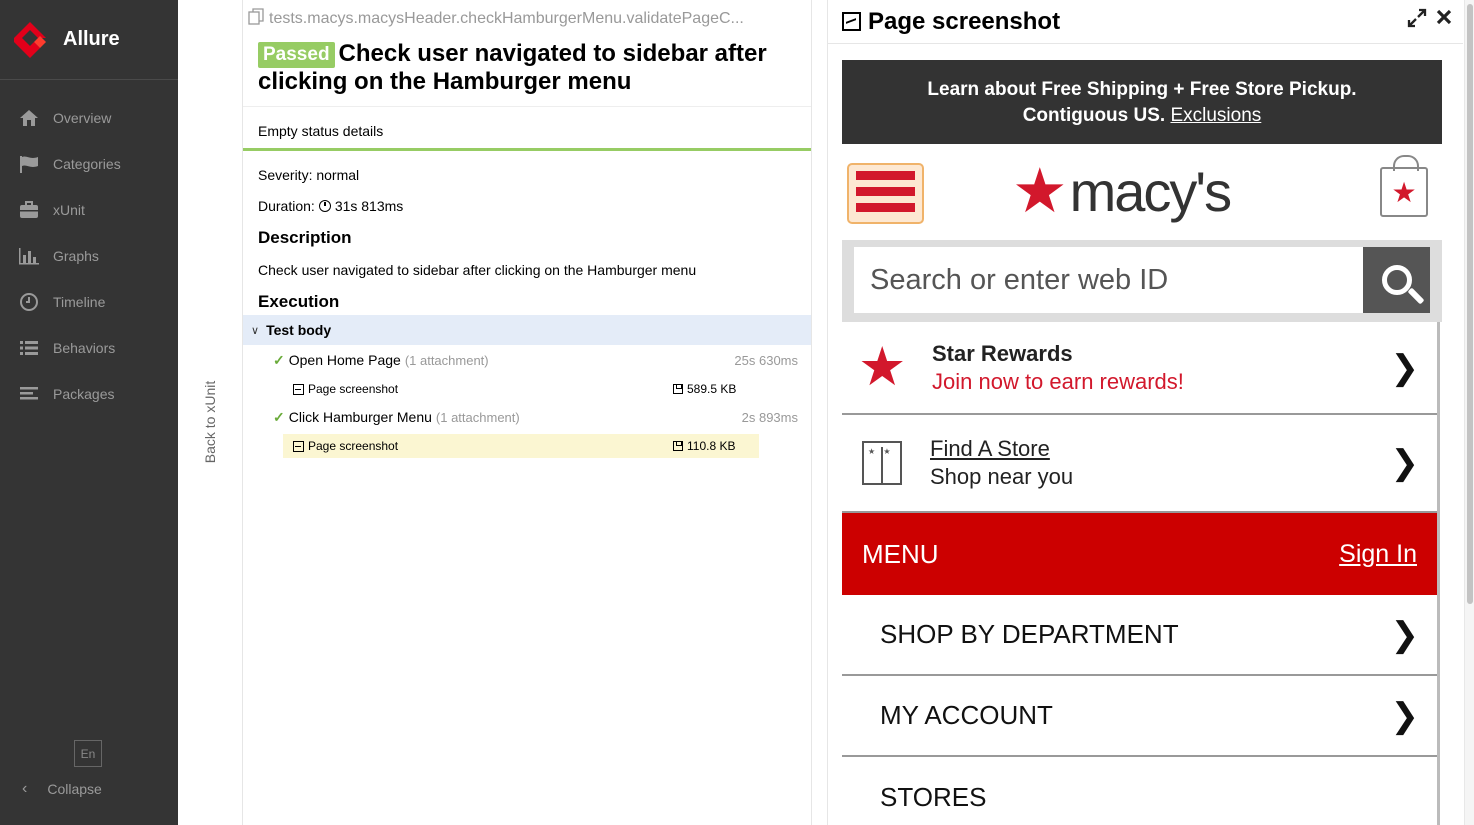 The height and width of the screenshot is (825, 1474). Describe the element at coordinates (30, 39) in the screenshot. I see `allure-logo-icon` at that location.